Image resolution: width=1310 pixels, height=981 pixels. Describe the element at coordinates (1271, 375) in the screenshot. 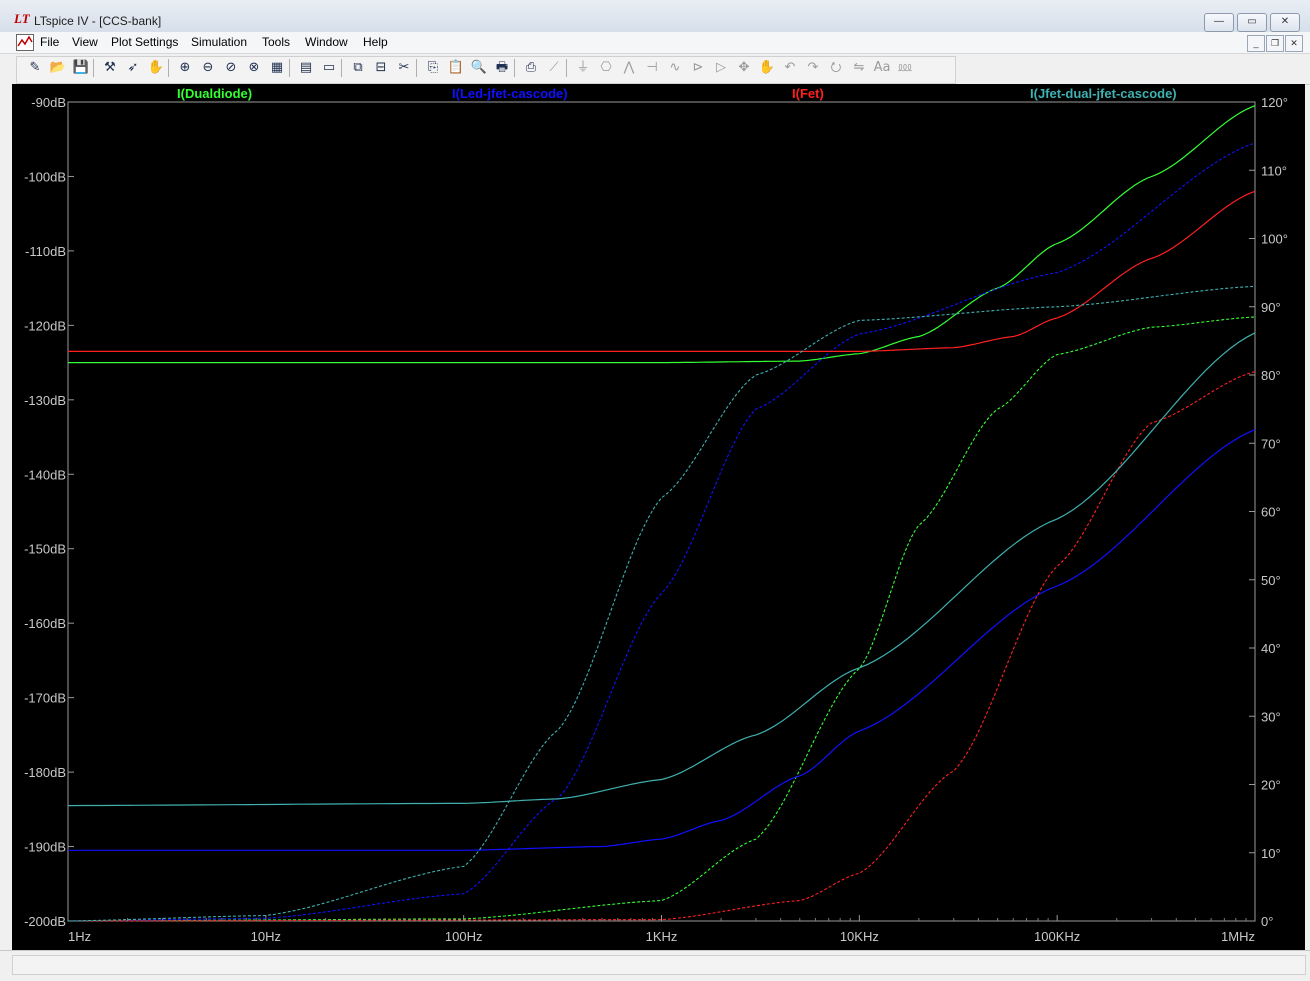

I see `y-right-tick-label: 80°` at that location.